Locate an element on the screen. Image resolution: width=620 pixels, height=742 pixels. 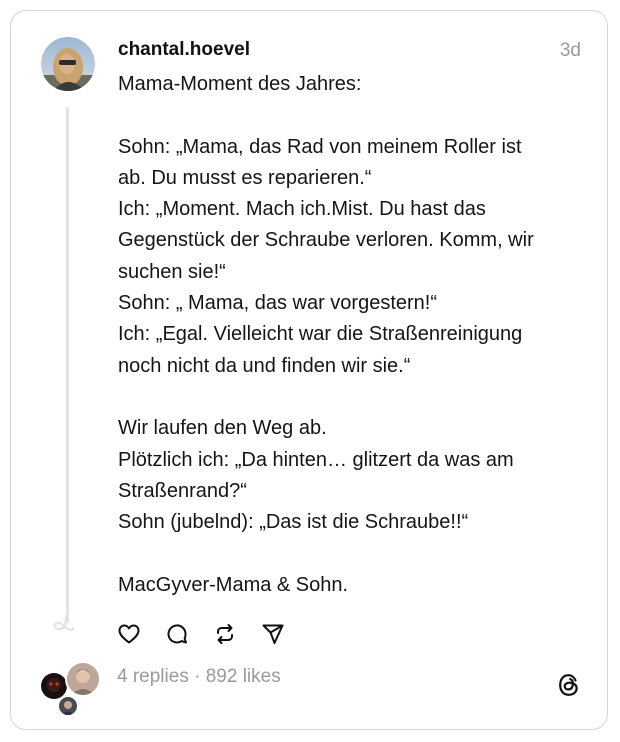
replies-count: 4 replies is located at coordinates (153, 676).